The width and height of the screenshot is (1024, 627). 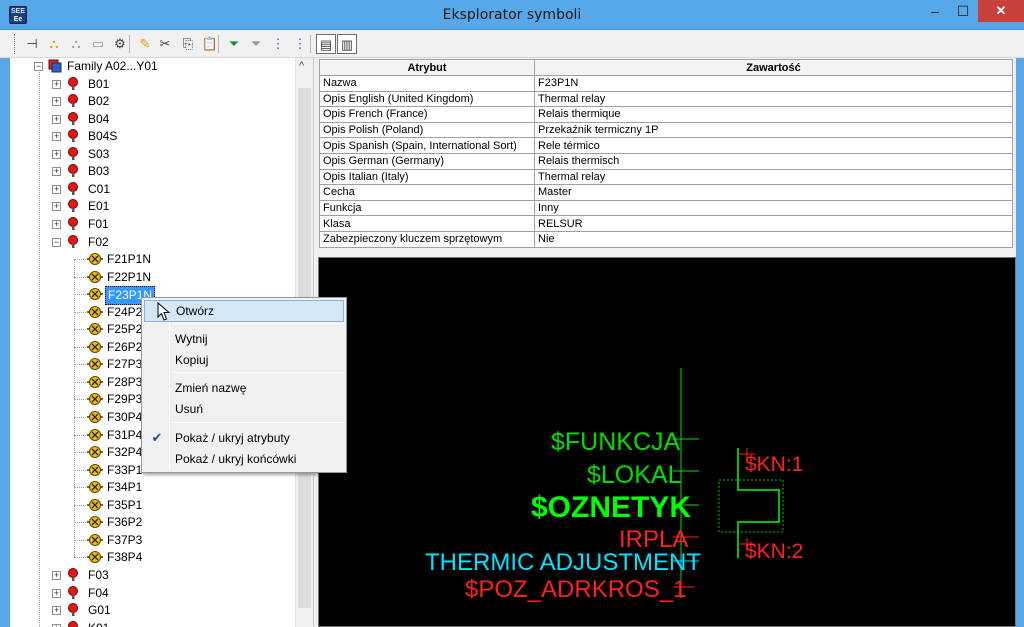 I want to click on expand-tree-icon: ⋮, so click(x=278, y=44).